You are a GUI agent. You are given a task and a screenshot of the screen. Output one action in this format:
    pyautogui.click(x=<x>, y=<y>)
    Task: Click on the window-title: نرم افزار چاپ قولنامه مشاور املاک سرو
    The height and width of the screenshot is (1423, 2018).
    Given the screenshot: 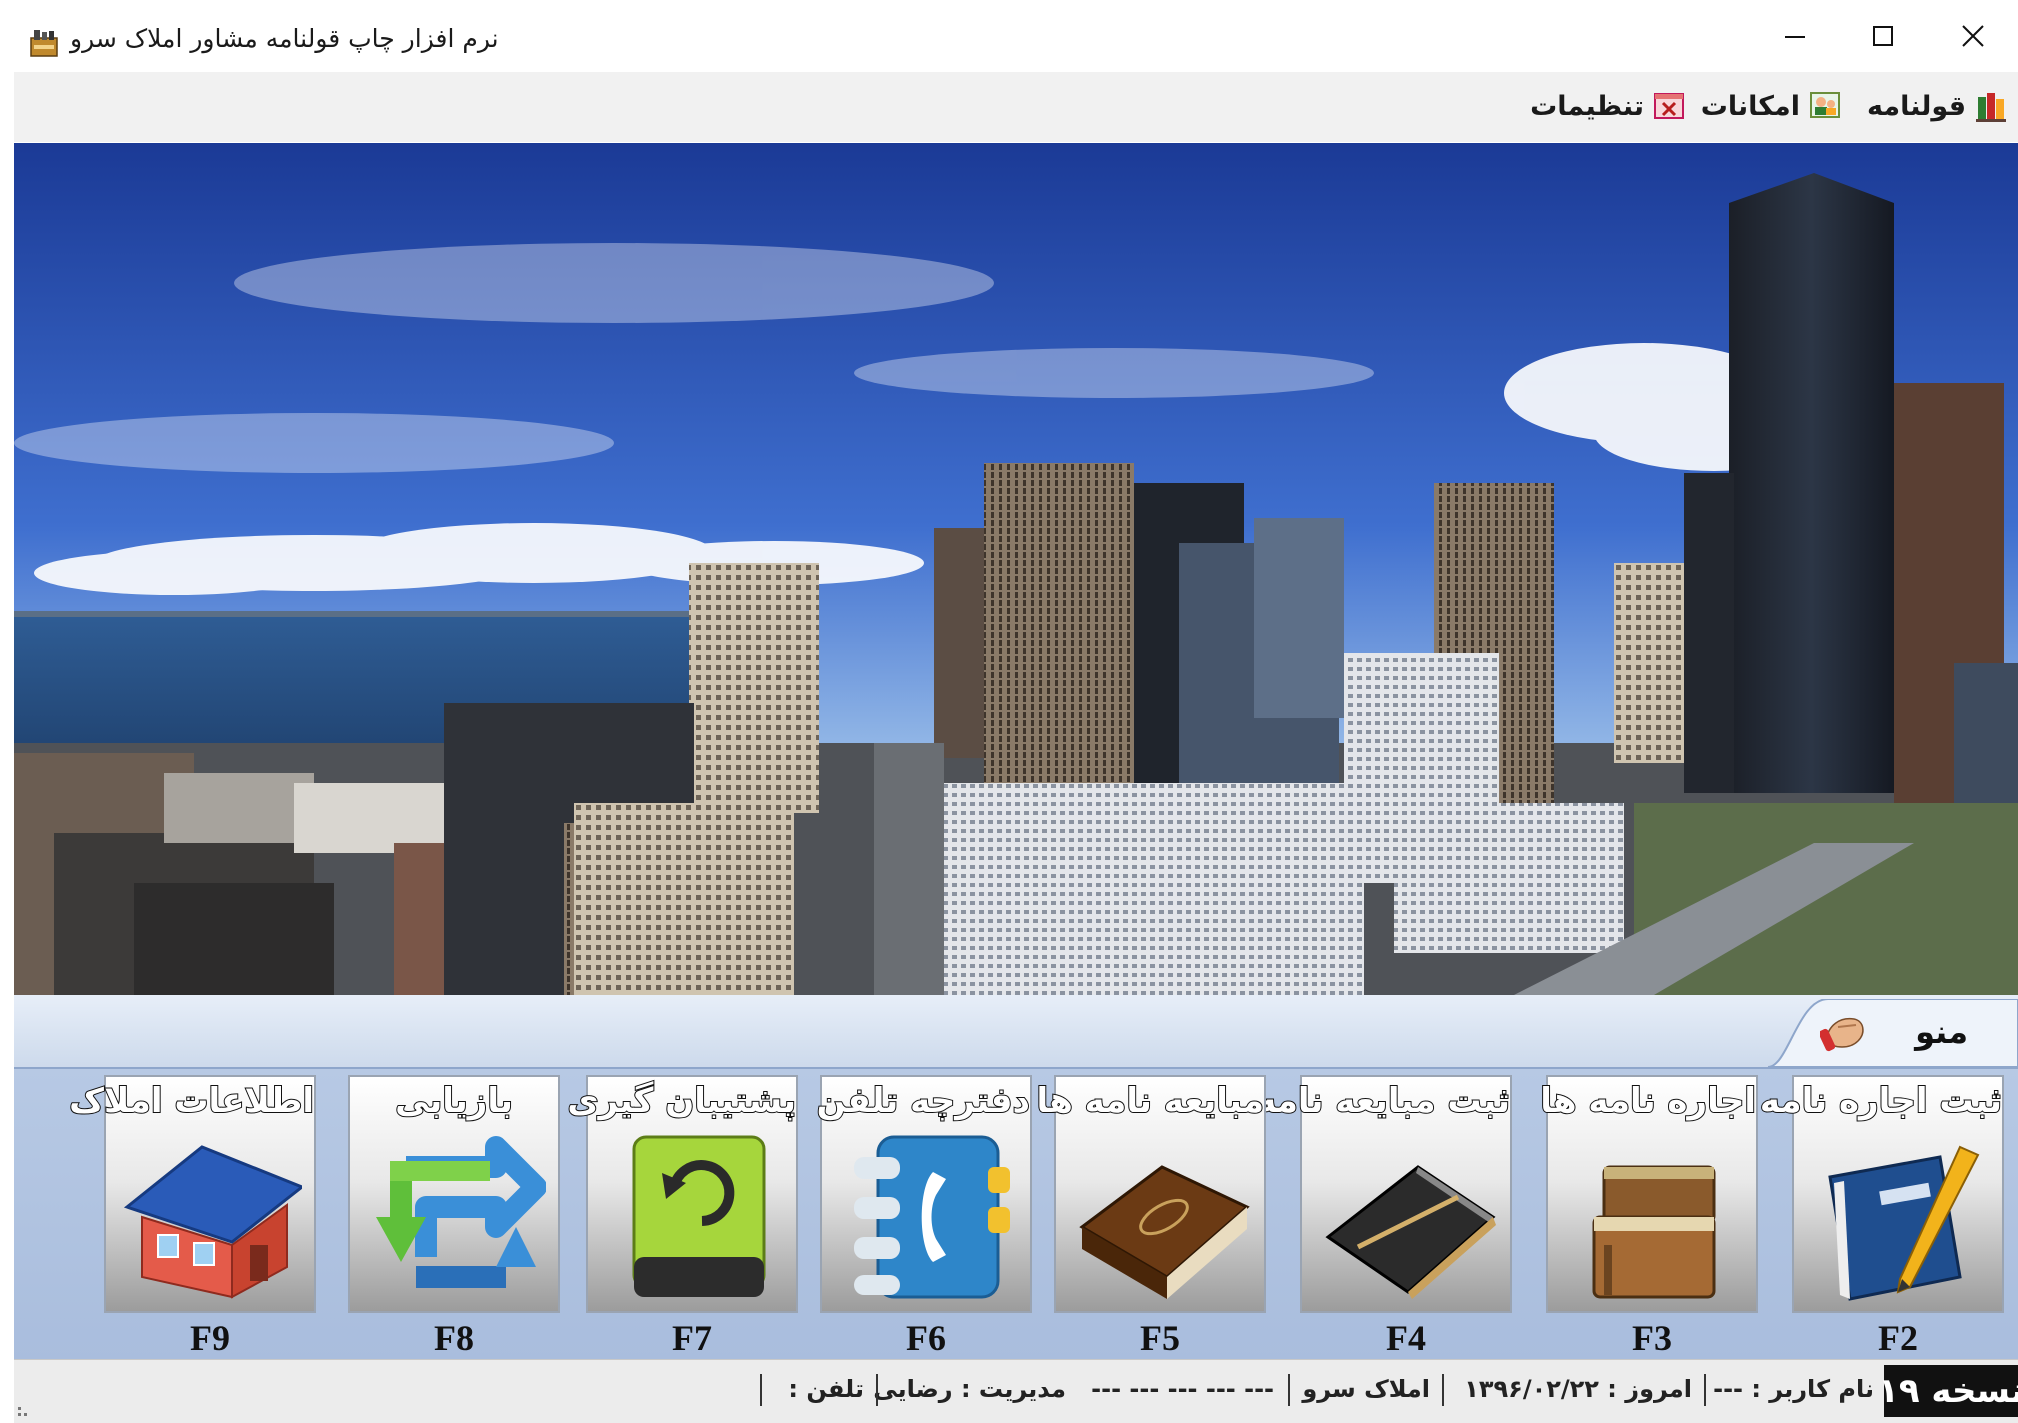 What is the action you would take?
    pyautogui.click(x=284, y=38)
    